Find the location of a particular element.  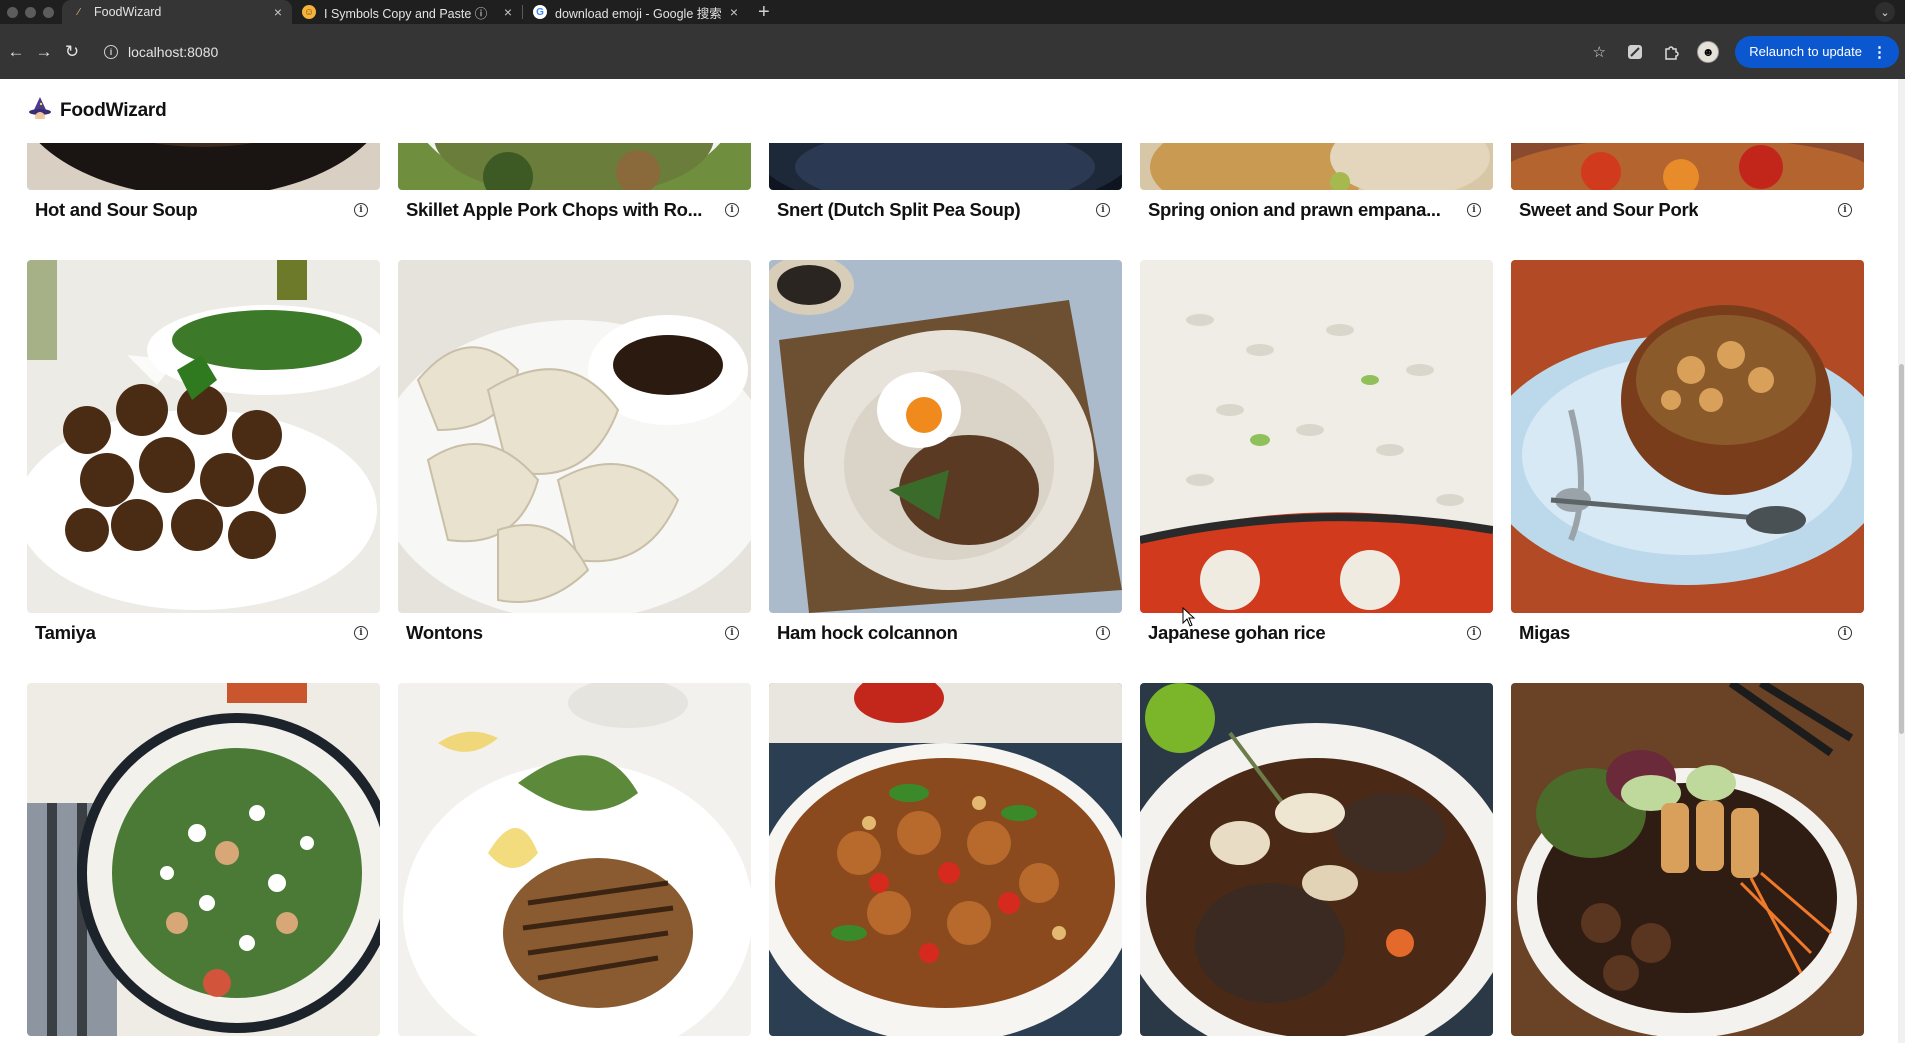

recipe-name: Japanese gohan rice is located at coordinates (1236, 633).